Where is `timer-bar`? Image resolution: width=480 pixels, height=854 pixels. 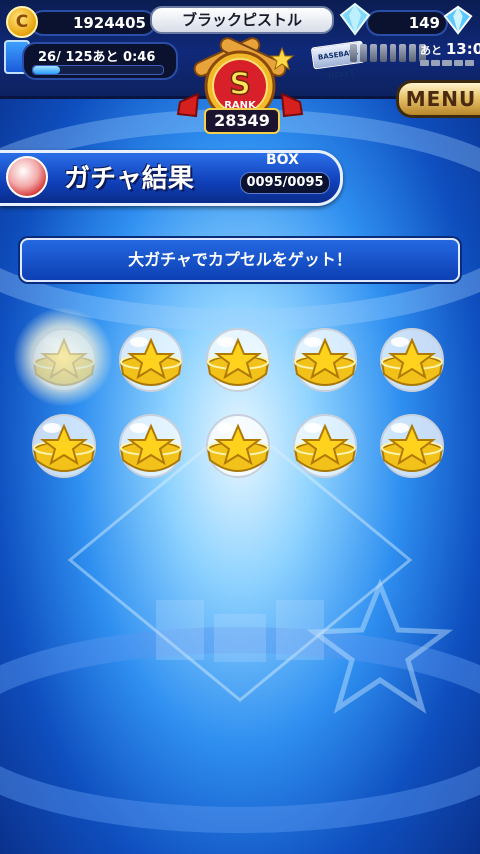
timer-bar is located at coordinates (447, 63).